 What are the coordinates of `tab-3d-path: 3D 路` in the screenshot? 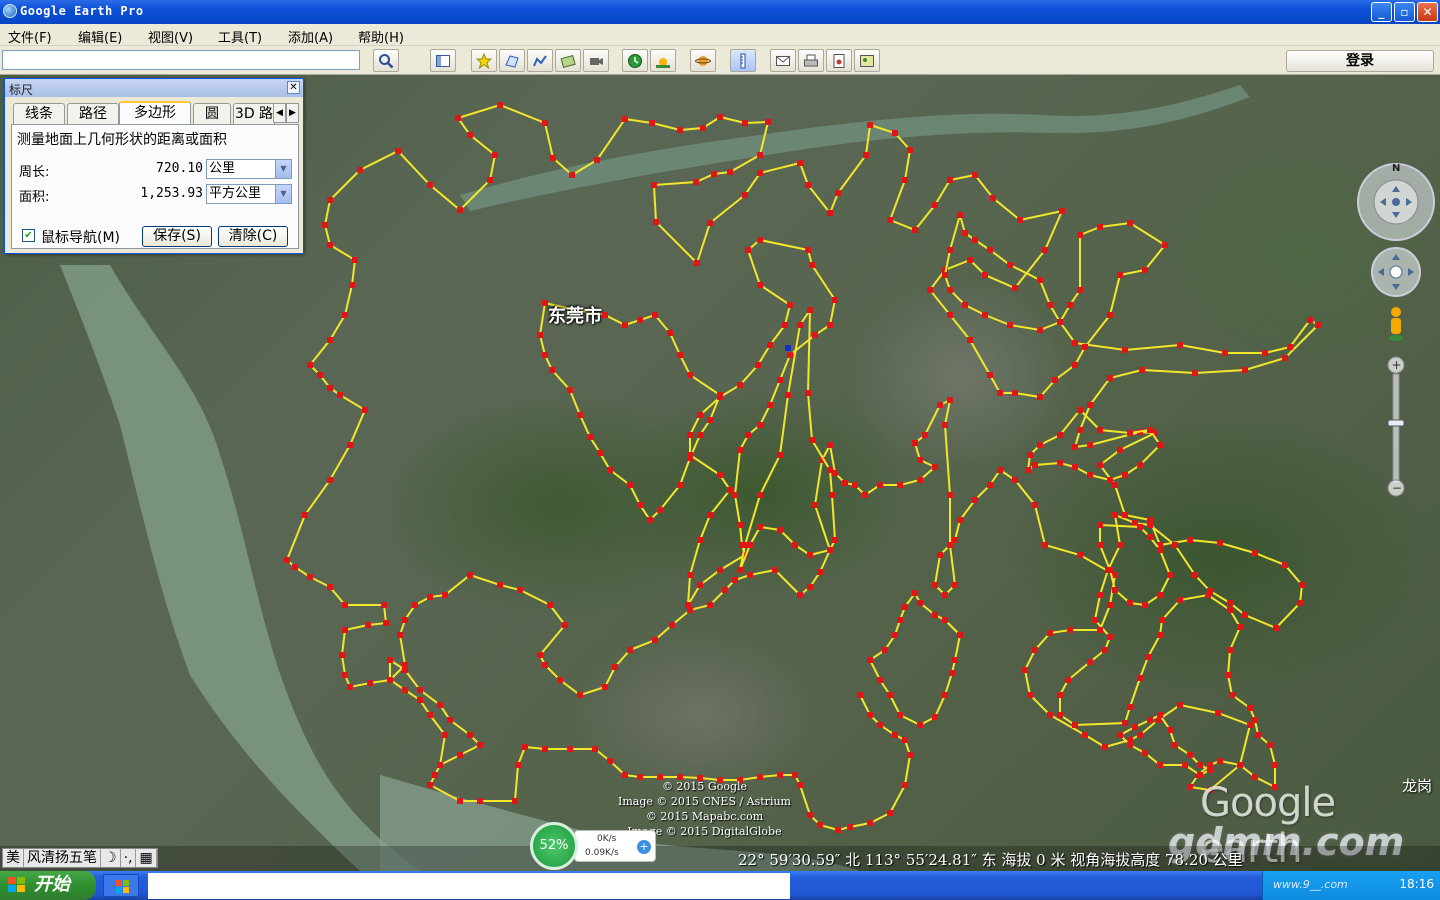 It's located at (254, 113).